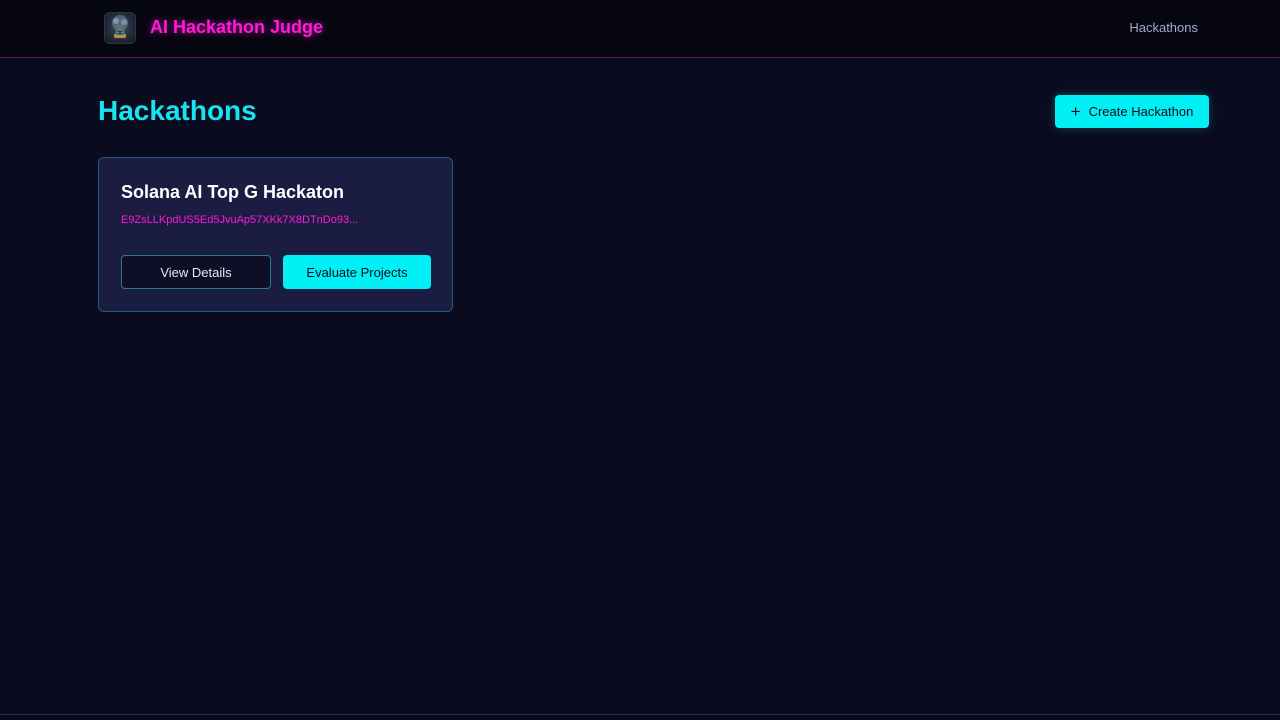 The width and height of the screenshot is (1280, 720). What do you see at coordinates (233, 192) in the screenshot?
I see `hackathon-card-title: Solana AI Top G Hackaton` at bounding box center [233, 192].